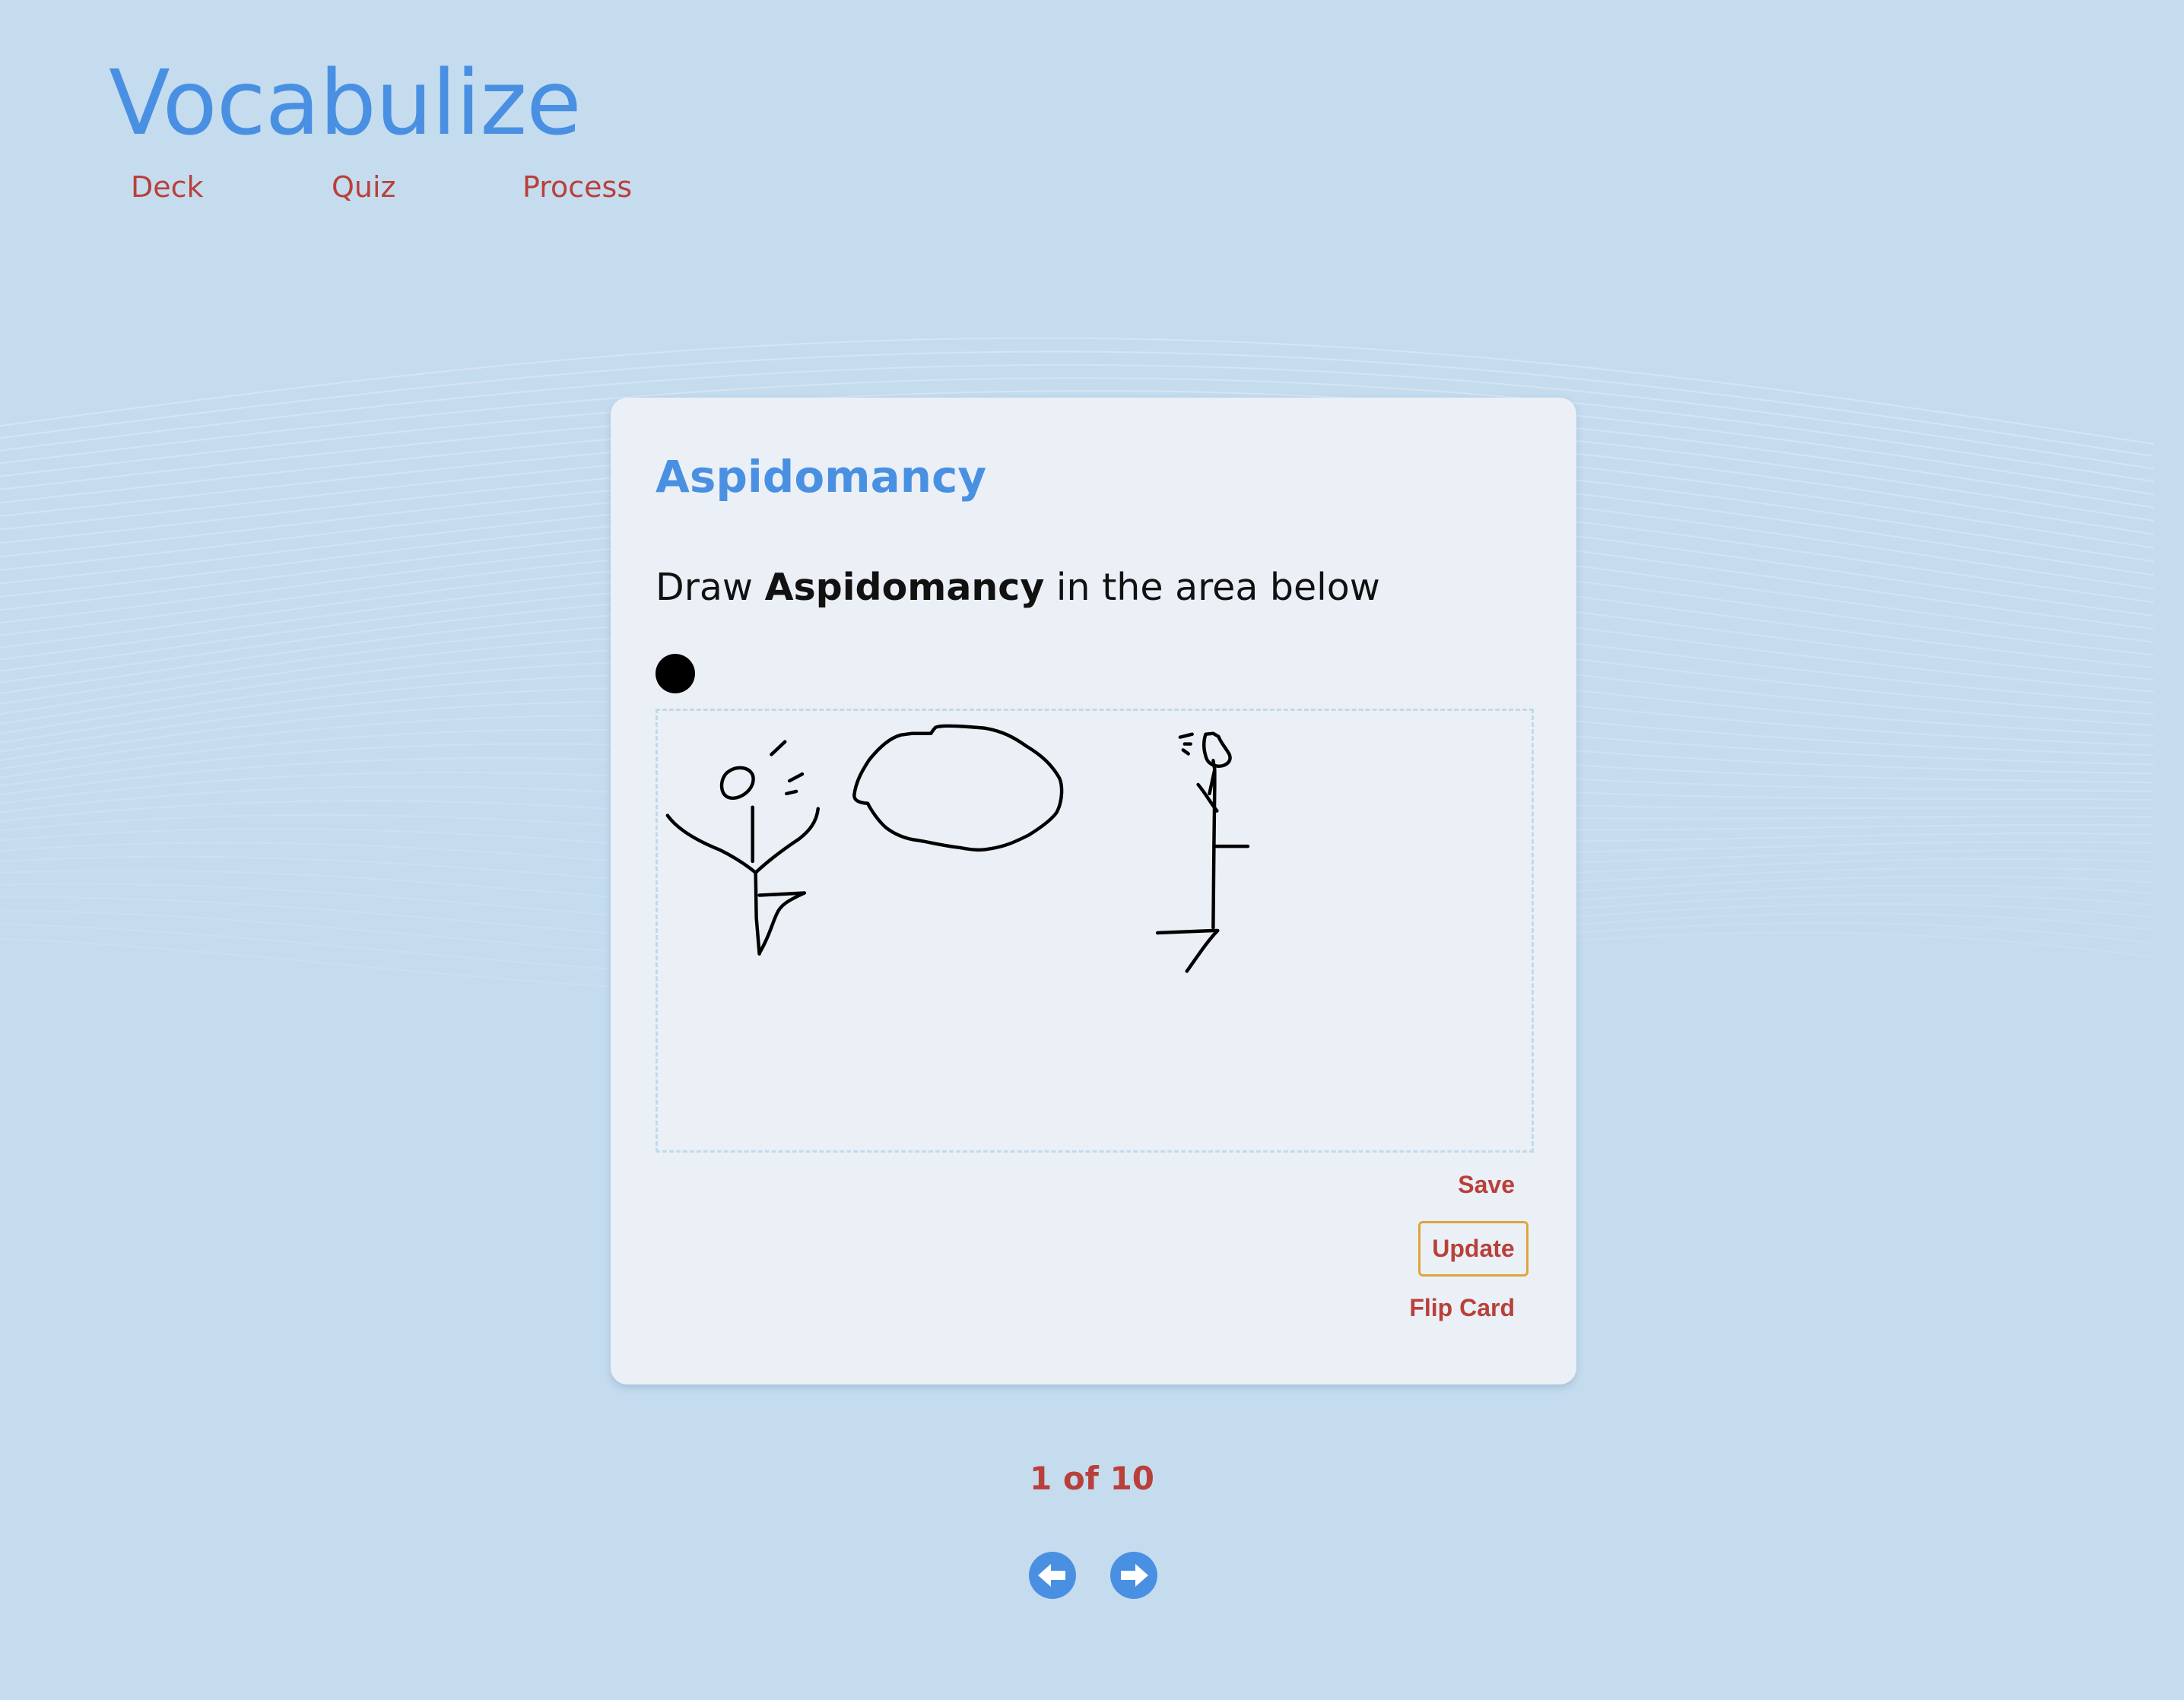 Image resolution: width=2184 pixels, height=1700 pixels. I want to click on next-card-button, so click(1133, 1575).